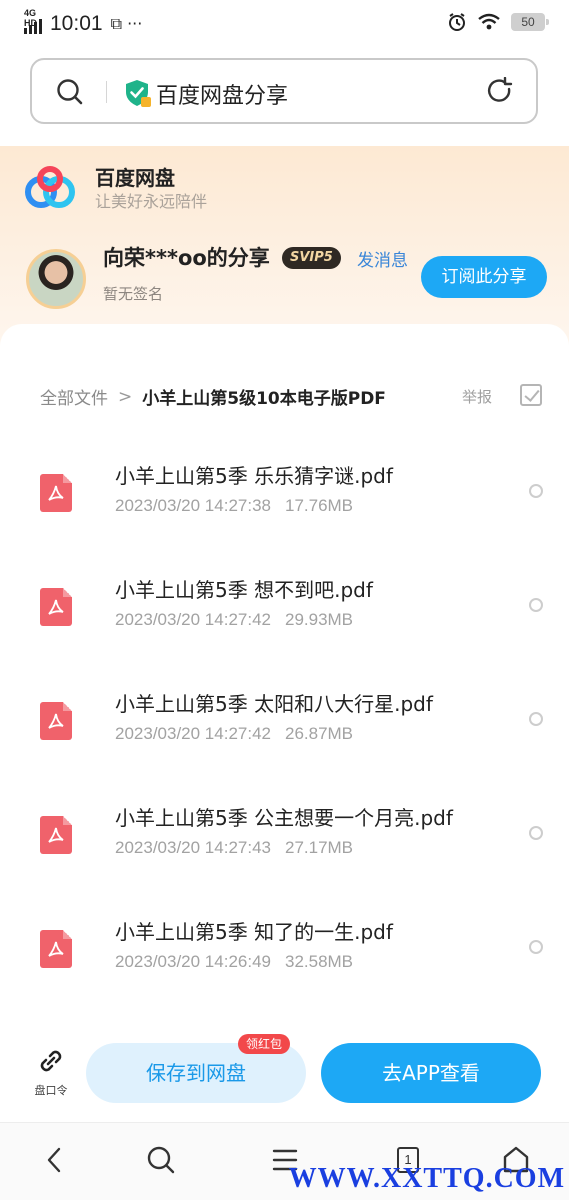  I want to click on file-name: 小羊上山第5季 公主想要一个月亮.pdf, so click(284, 818).